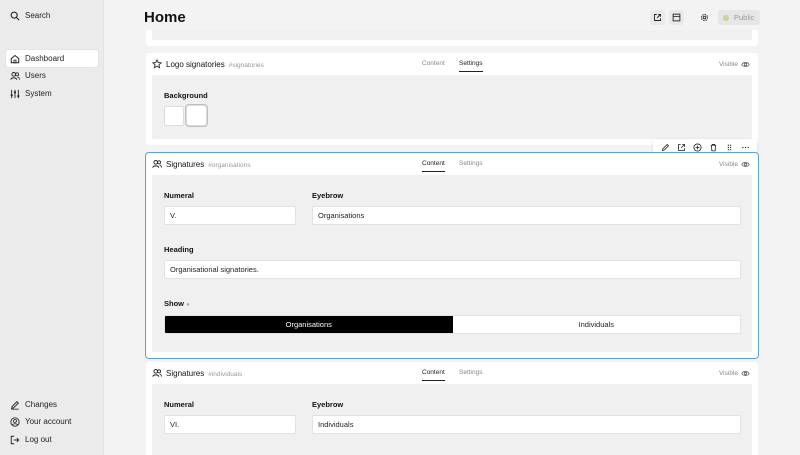 The height and width of the screenshot is (455, 800). Describe the element at coordinates (713, 147) in the screenshot. I see `delete-icon` at that location.